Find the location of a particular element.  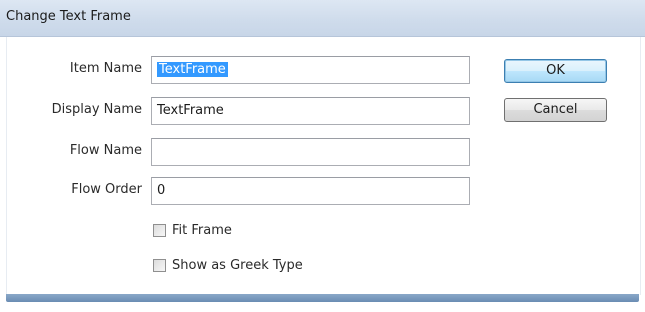

show-greek-type-option: Show as Greek Type is located at coordinates (253, 267).